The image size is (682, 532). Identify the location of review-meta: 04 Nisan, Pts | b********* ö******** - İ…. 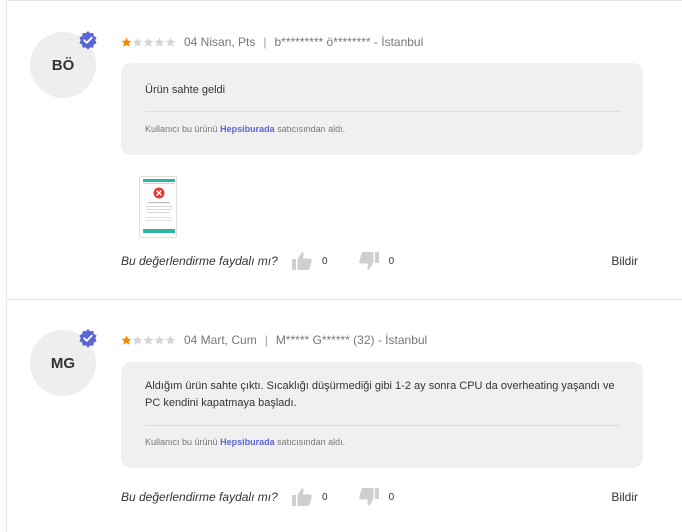
(272, 42).